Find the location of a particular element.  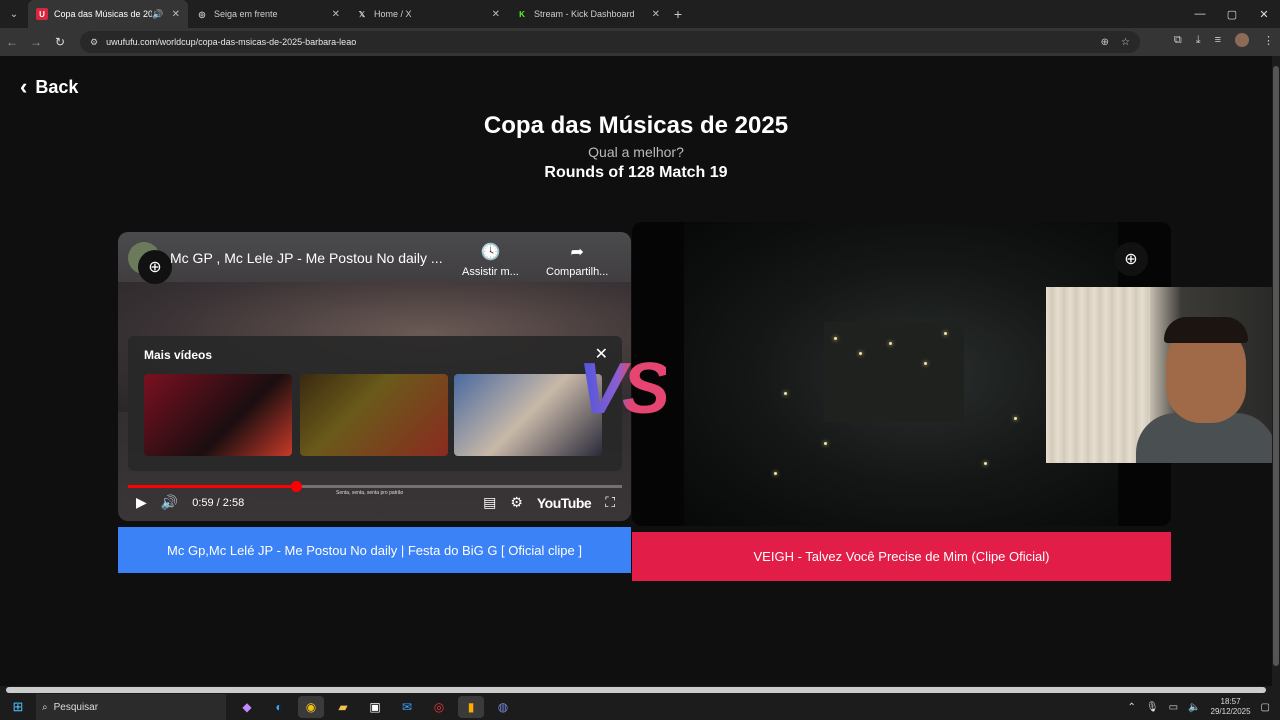

extensions-icon: ⧉ is located at coordinates (1178, 40).